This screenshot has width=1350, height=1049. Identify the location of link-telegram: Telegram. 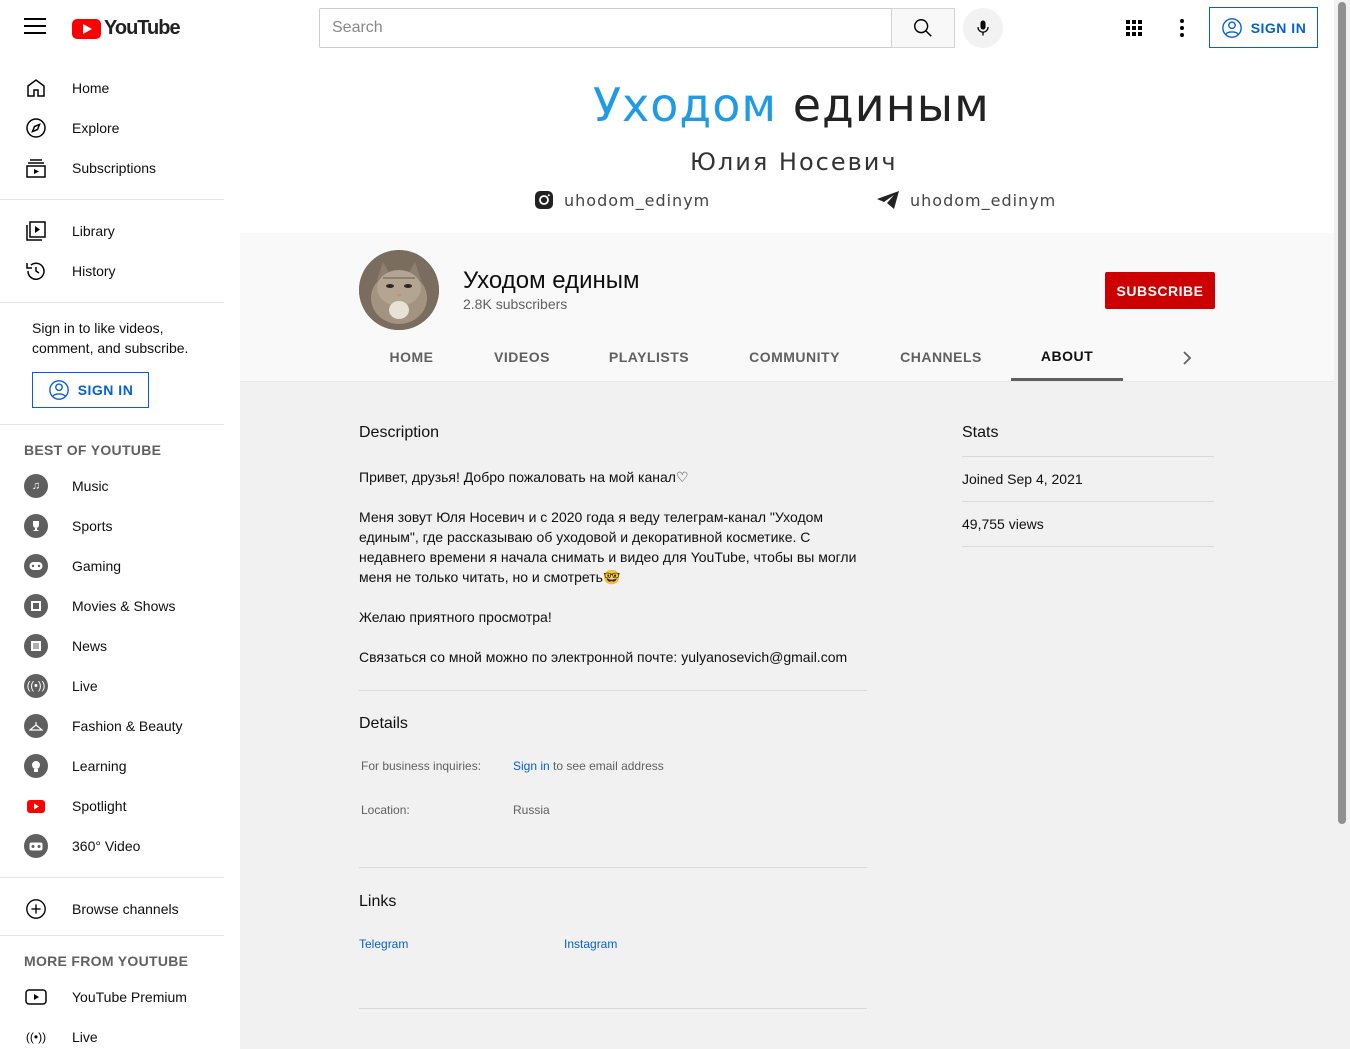
(461, 944).